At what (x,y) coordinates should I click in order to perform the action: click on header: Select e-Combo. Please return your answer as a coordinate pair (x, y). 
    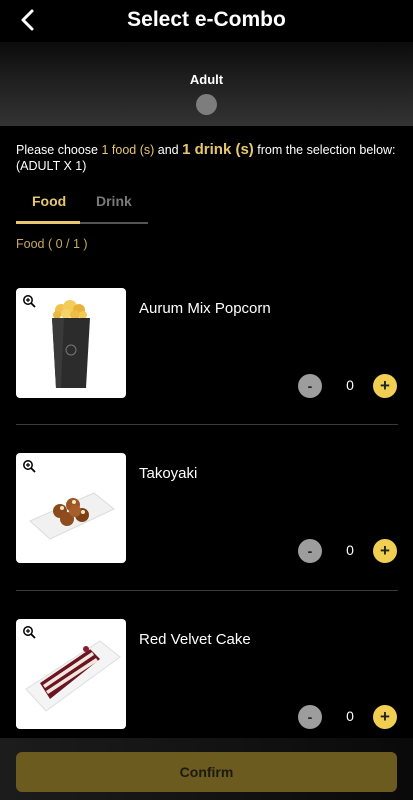
    Looking at the image, I should click on (206, 21).